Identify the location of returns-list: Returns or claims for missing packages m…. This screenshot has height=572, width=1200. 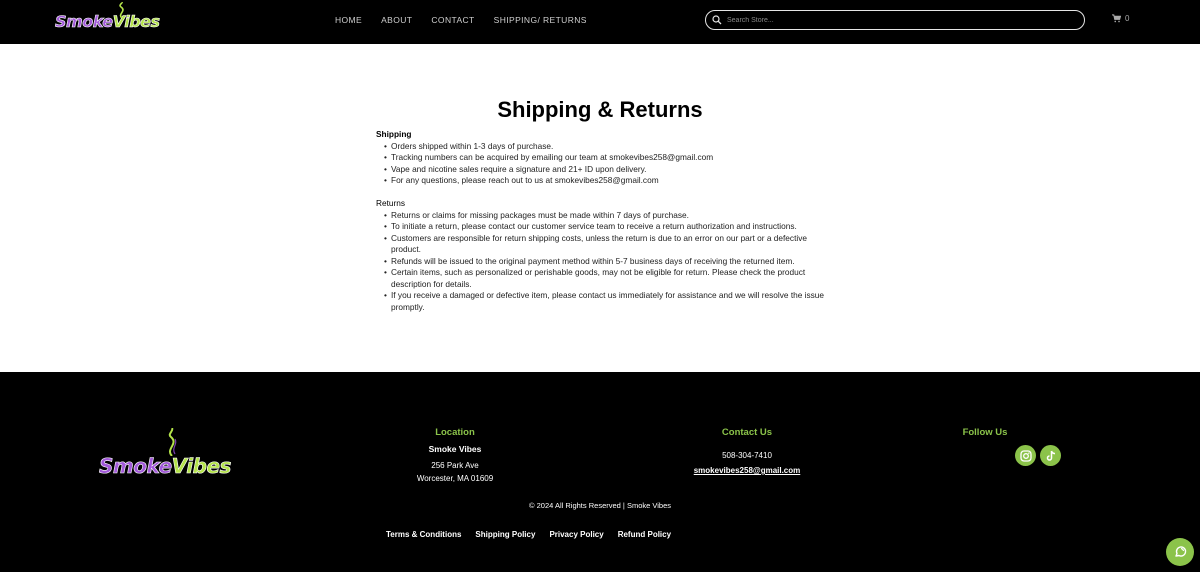
(601, 262).